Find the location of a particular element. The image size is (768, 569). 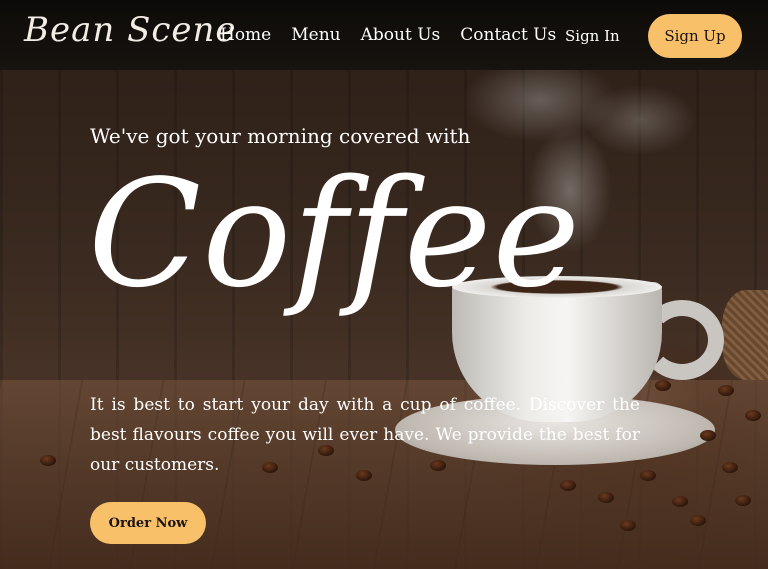

hero-tagline: We've got your morning covered with is located at coordinates (280, 136).